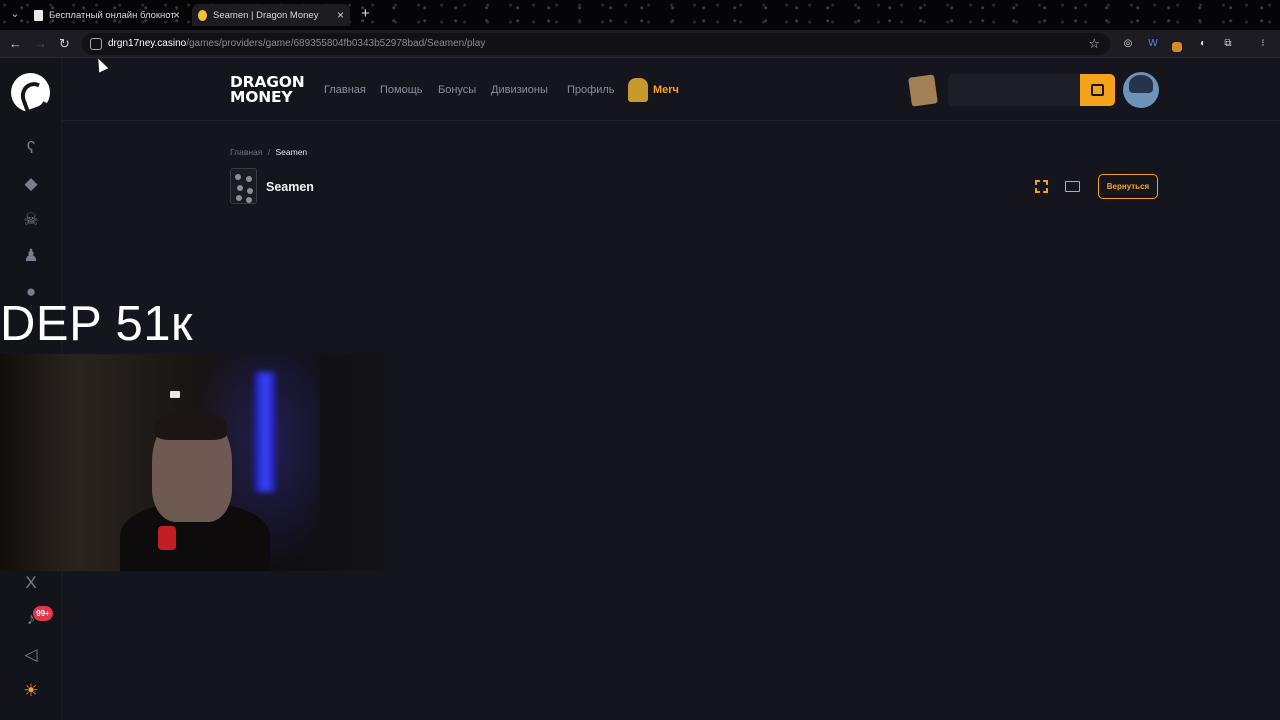 The image size is (1280, 720). What do you see at coordinates (15, 43) in the screenshot?
I see `back-arrow-icon: ←` at bounding box center [15, 43].